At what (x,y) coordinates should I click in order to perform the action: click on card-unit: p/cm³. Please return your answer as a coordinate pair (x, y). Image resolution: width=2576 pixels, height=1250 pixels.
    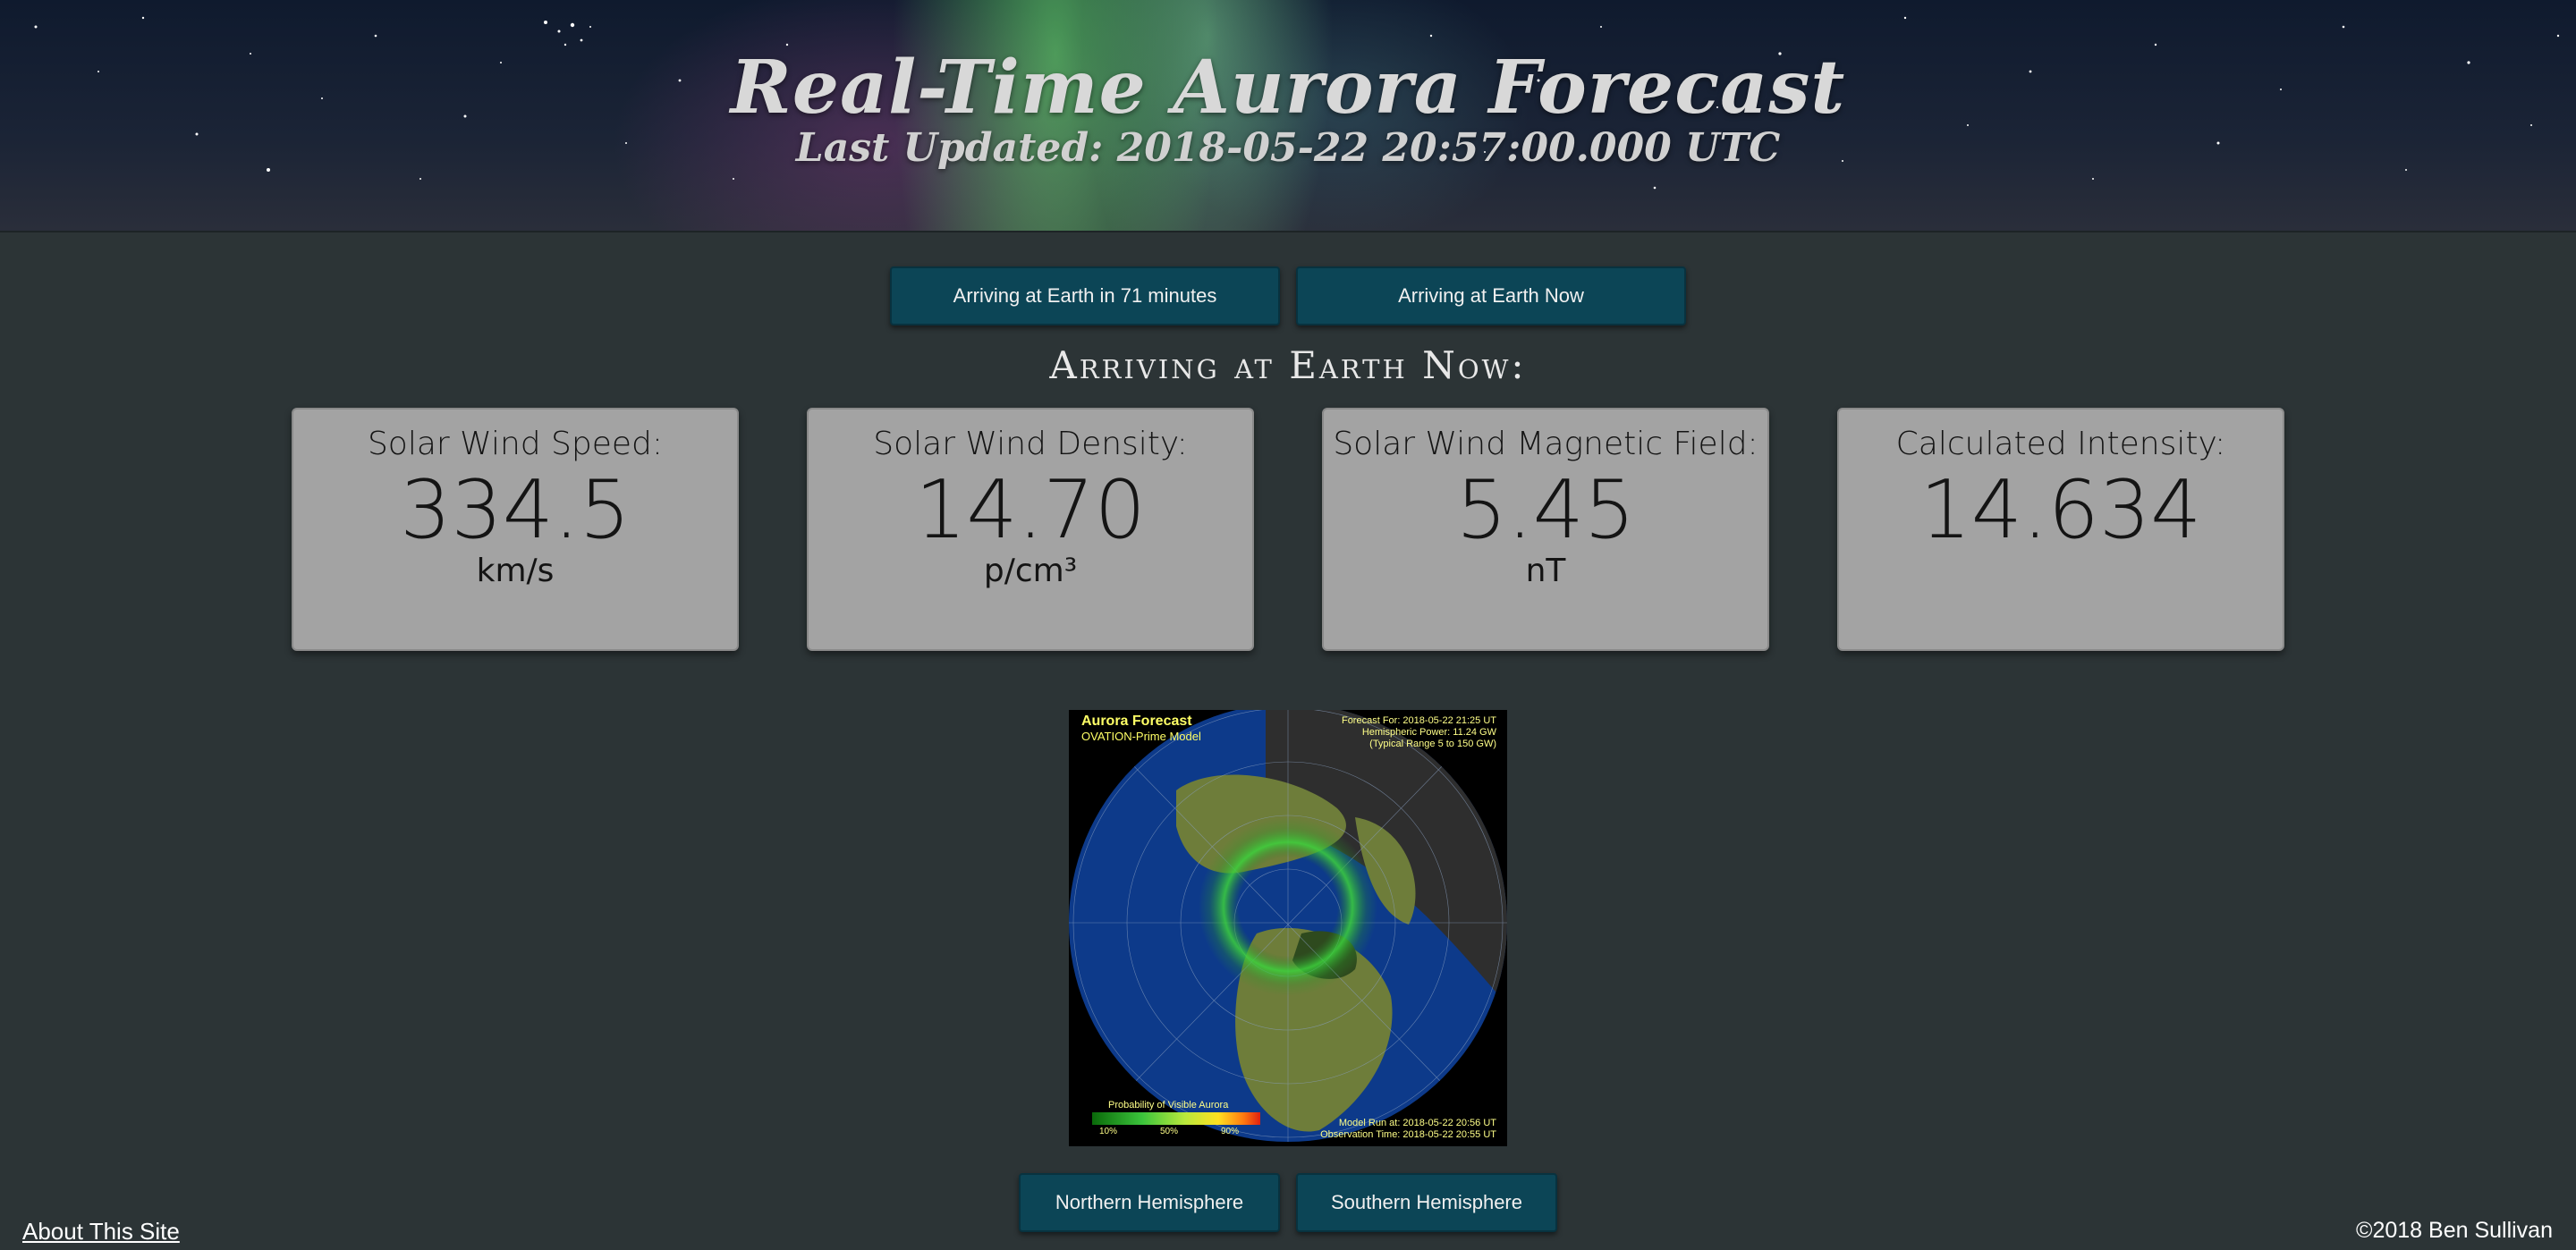
    Looking at the image, I should click on (1030, 571).